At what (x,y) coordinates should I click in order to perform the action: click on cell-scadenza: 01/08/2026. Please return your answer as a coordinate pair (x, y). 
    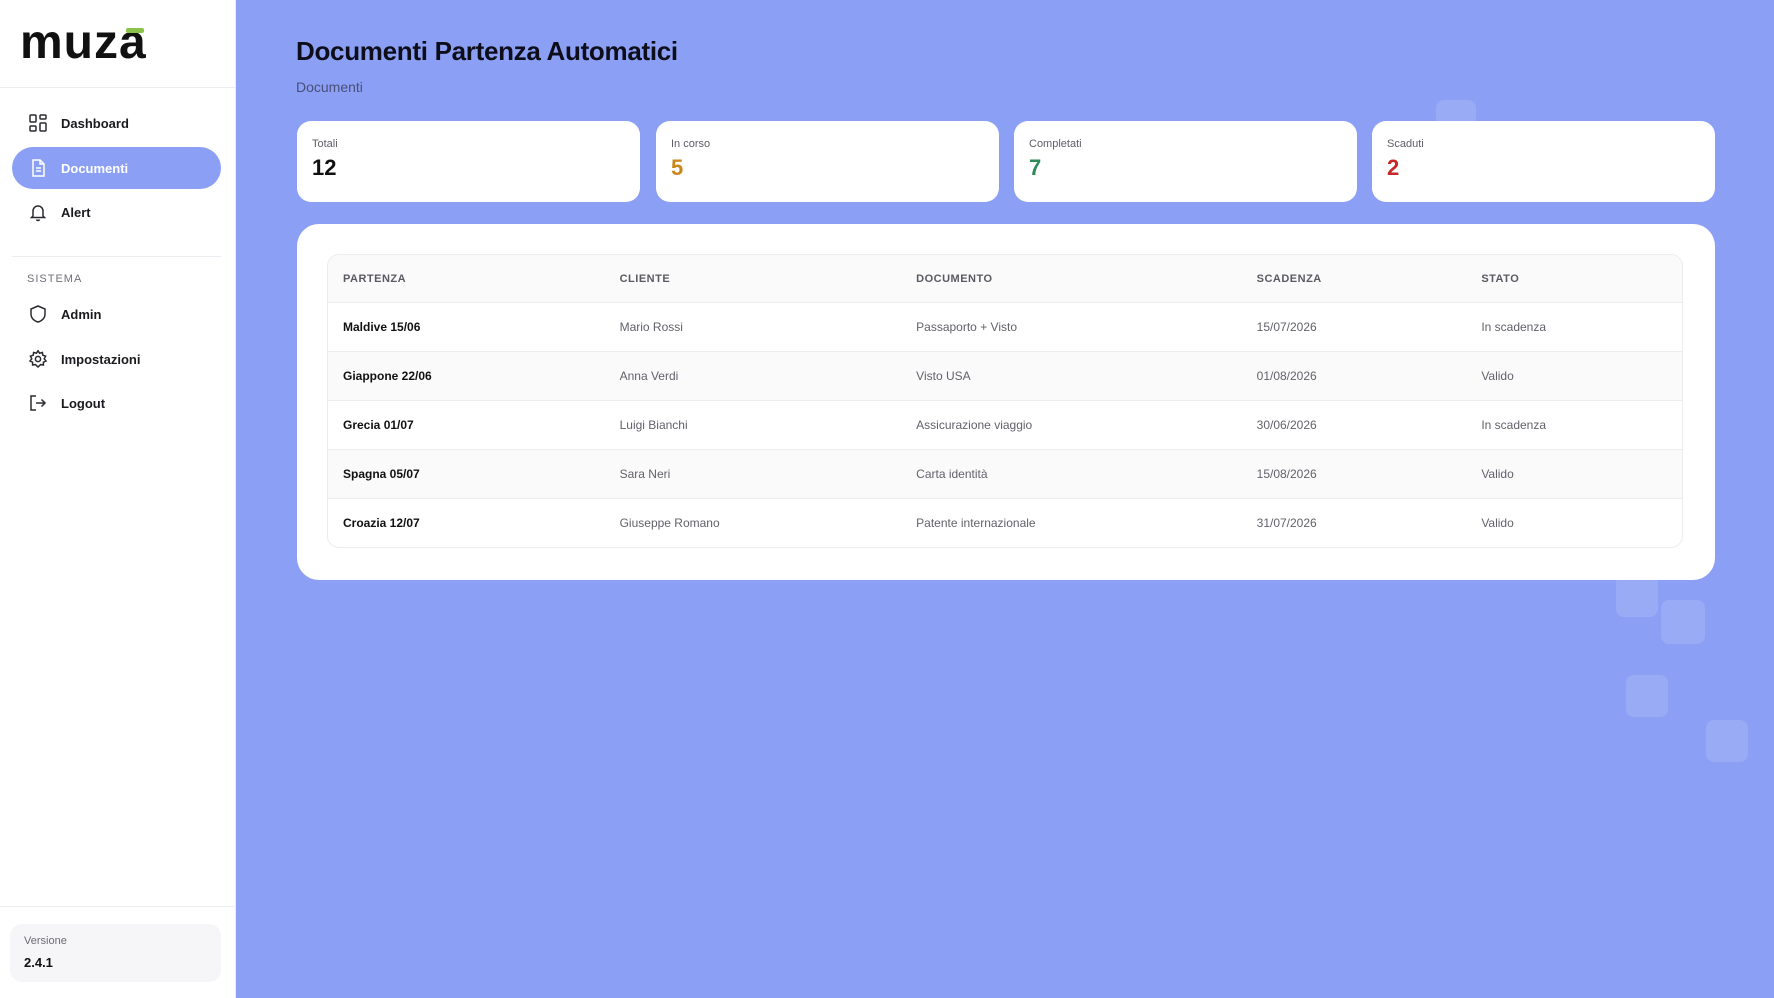
    Looking at the image, I should click on (1286, 376).